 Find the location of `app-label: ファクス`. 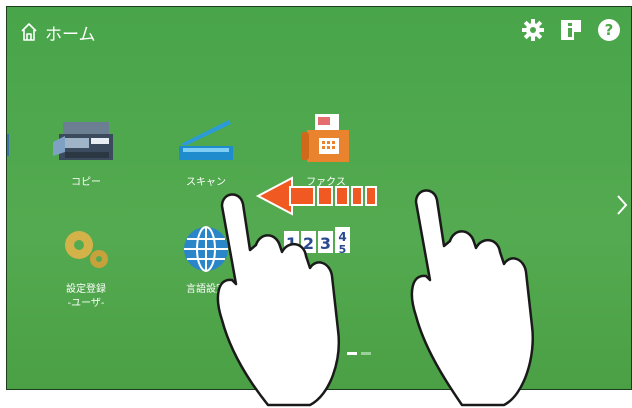

app-label: ファクス is located at coordinates (326, 182).